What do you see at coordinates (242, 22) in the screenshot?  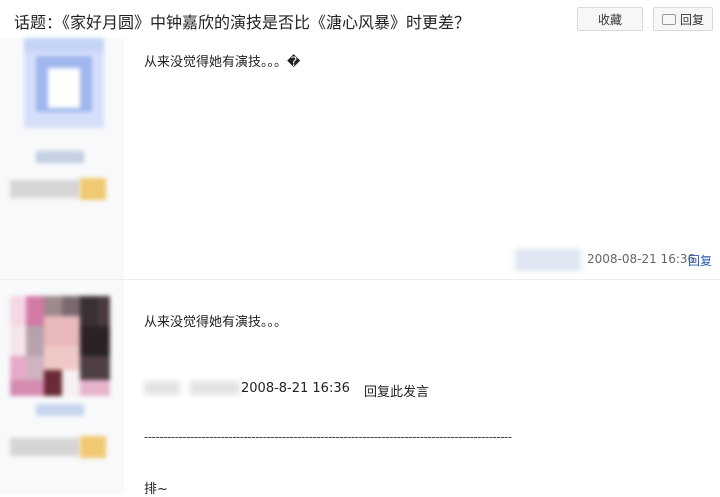 I see `topic-title: 话题：《家好月圆》中钟嘉欣的演技是否比《溏心风暴》时更差？` at bounding box center [242, 22].